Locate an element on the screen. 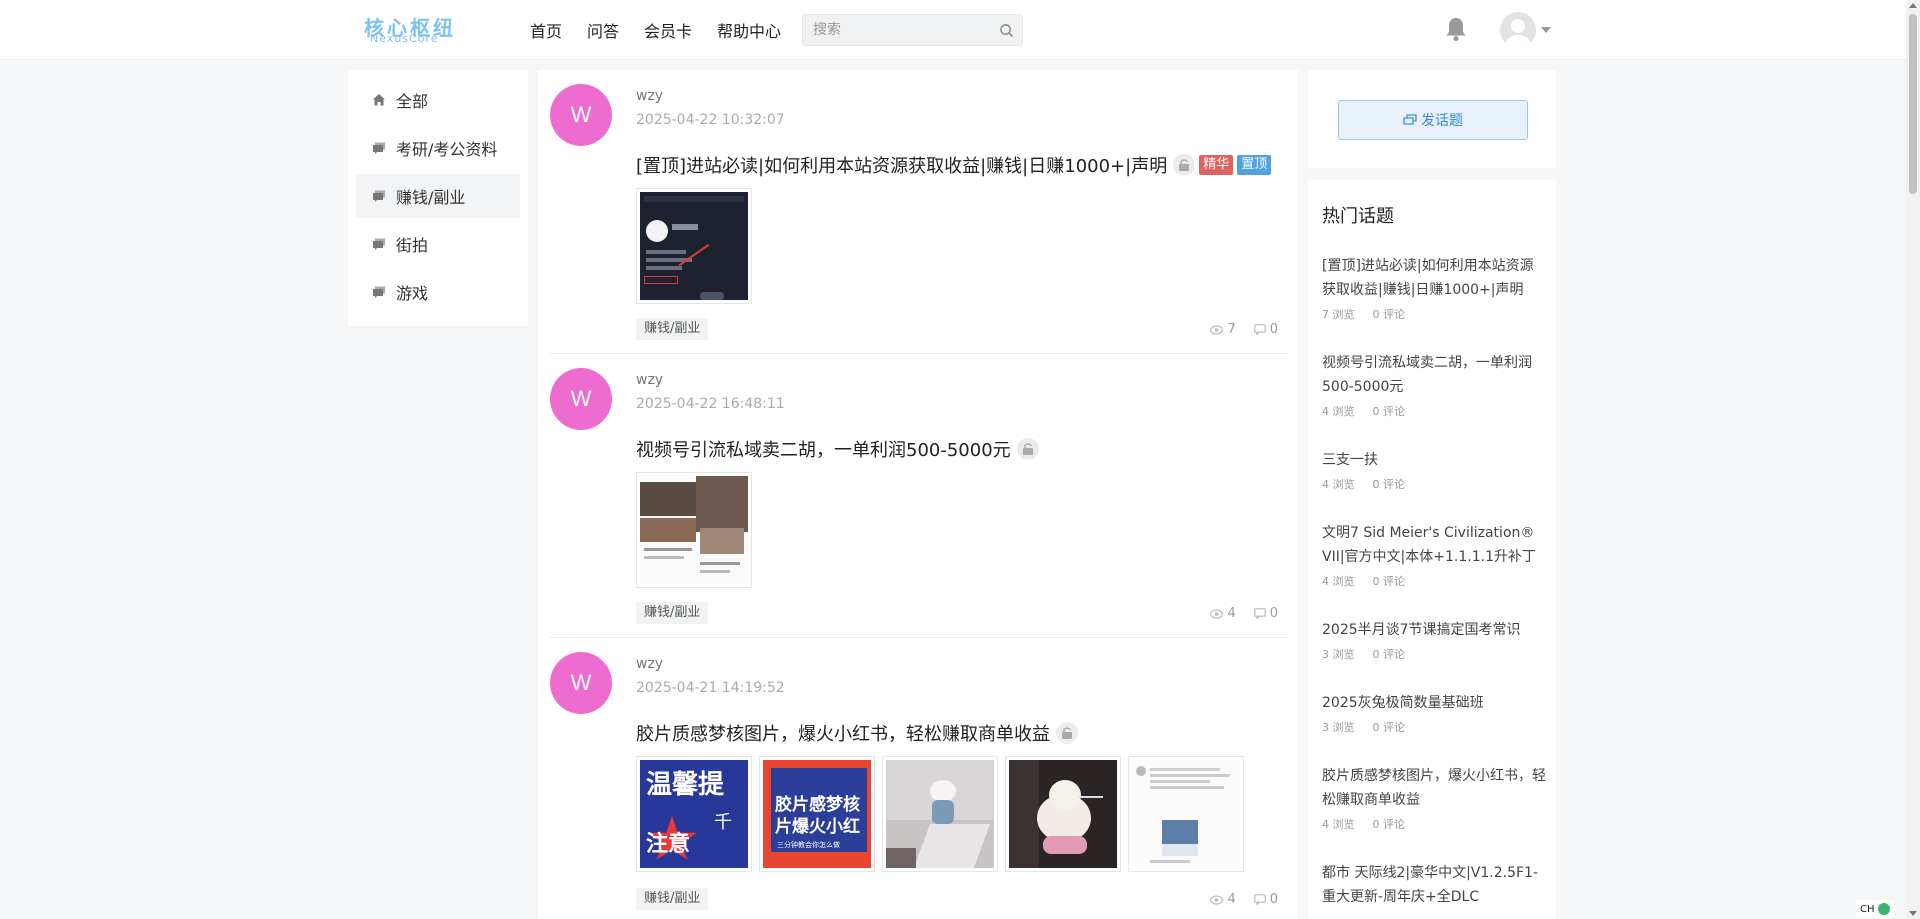  nav-qa: 问答 is located at coordinates (603, 30).